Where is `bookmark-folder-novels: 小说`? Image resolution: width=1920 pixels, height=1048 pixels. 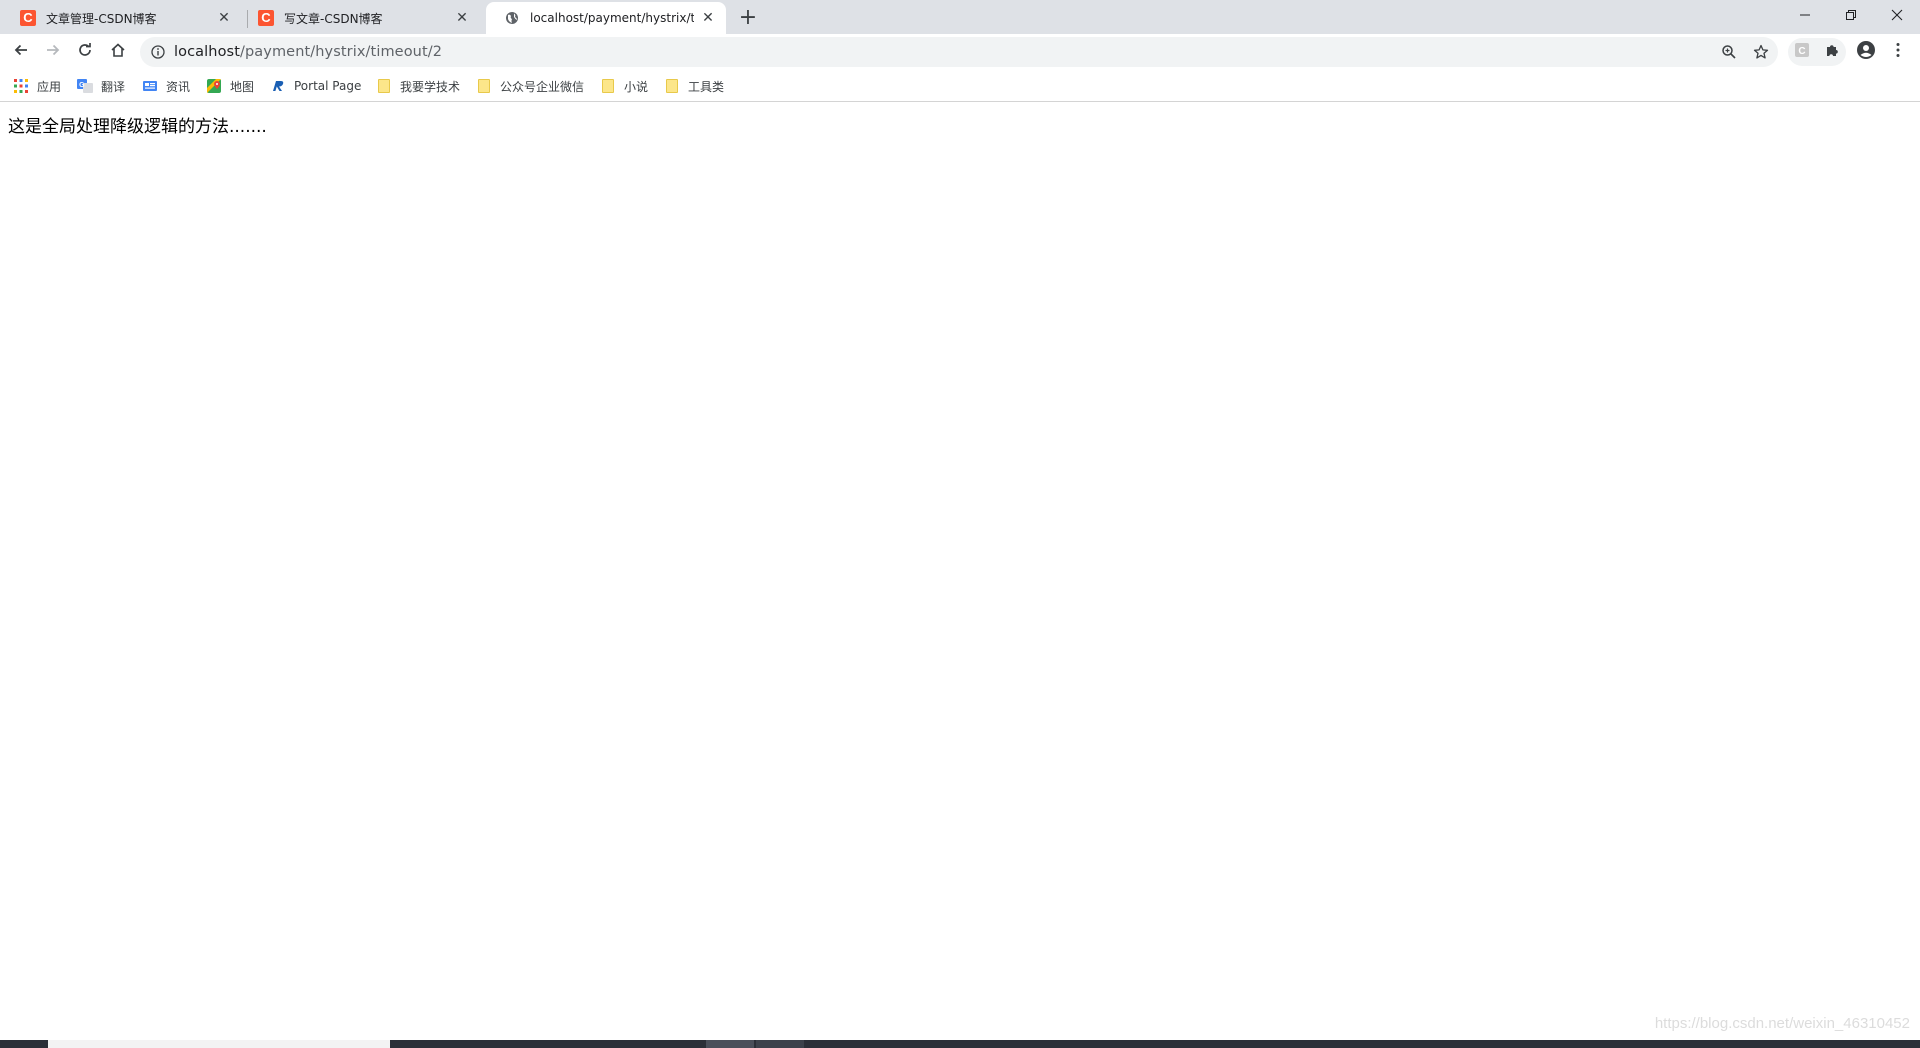 bookmark-folder-novels: 小说 is located at coordinates (624, 86).